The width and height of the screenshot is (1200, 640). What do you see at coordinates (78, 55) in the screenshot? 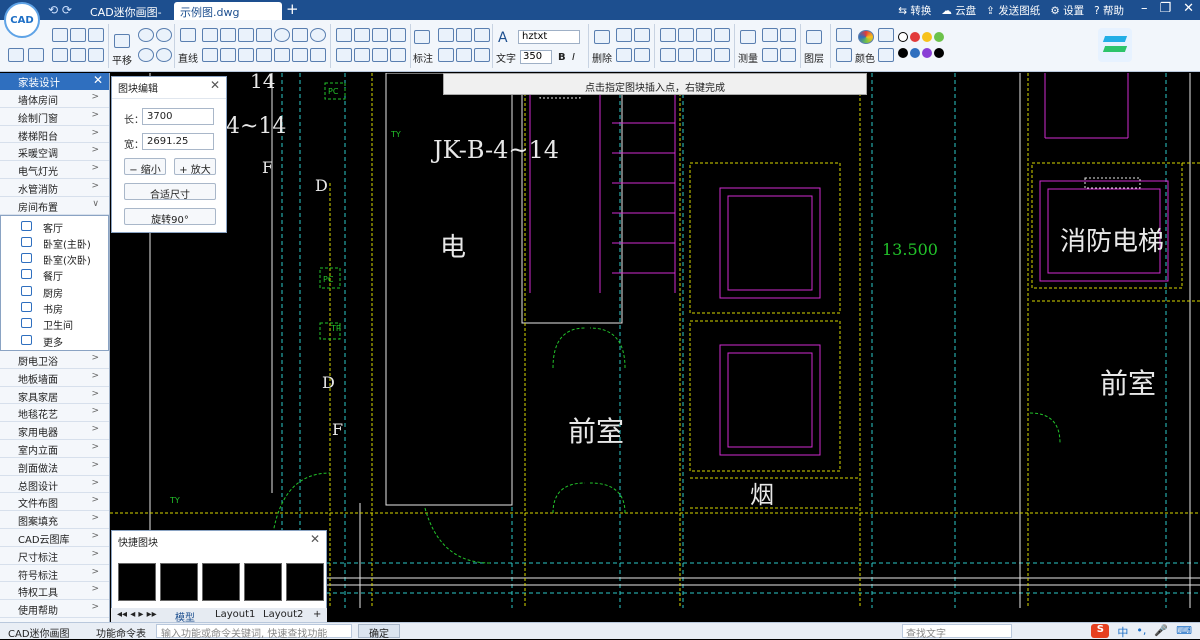
I see `pdf-icon` at bounding box center [78, 55].